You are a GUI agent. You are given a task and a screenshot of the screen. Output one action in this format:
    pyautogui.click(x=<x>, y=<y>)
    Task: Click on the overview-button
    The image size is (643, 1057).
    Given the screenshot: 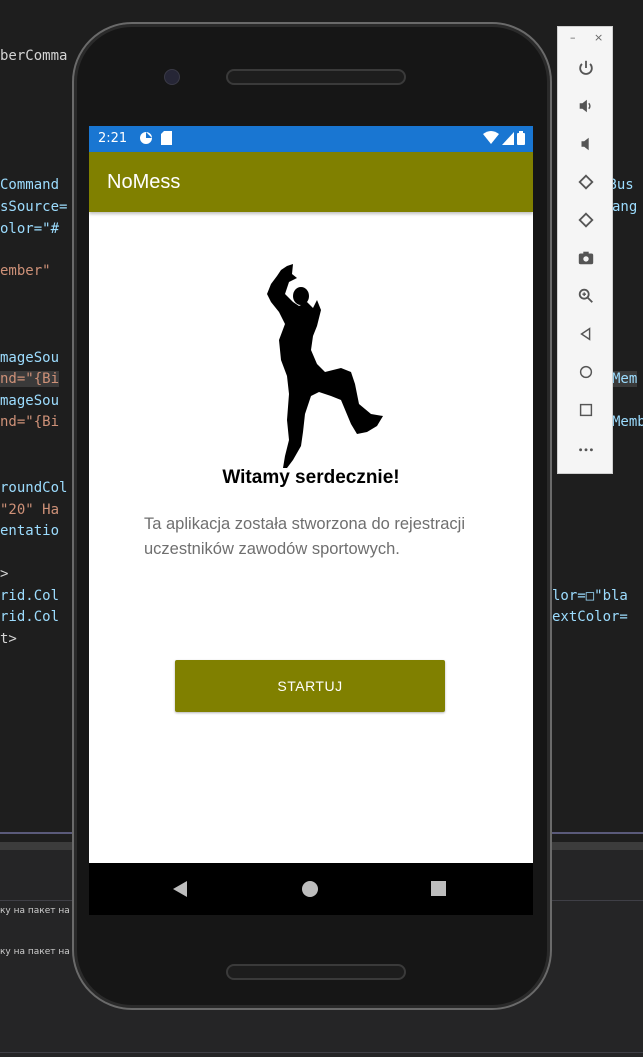 What is the action you would take?
    pyautogui.click(x=586, y=410)
    